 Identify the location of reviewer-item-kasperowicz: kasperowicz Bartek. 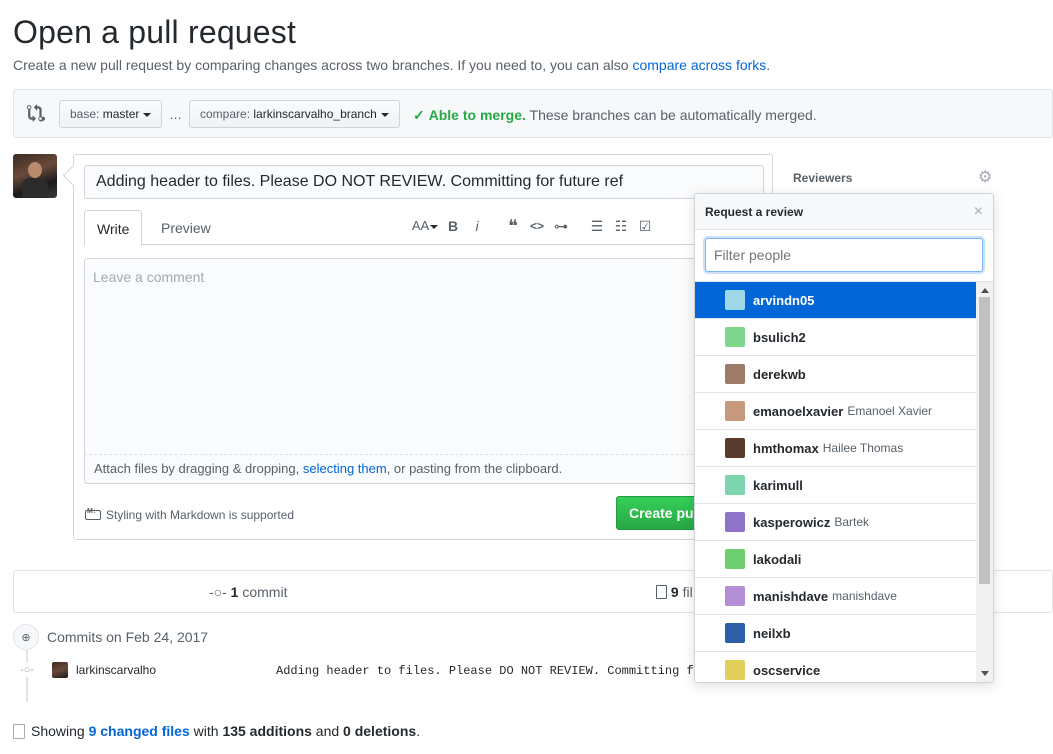
(836, 522).